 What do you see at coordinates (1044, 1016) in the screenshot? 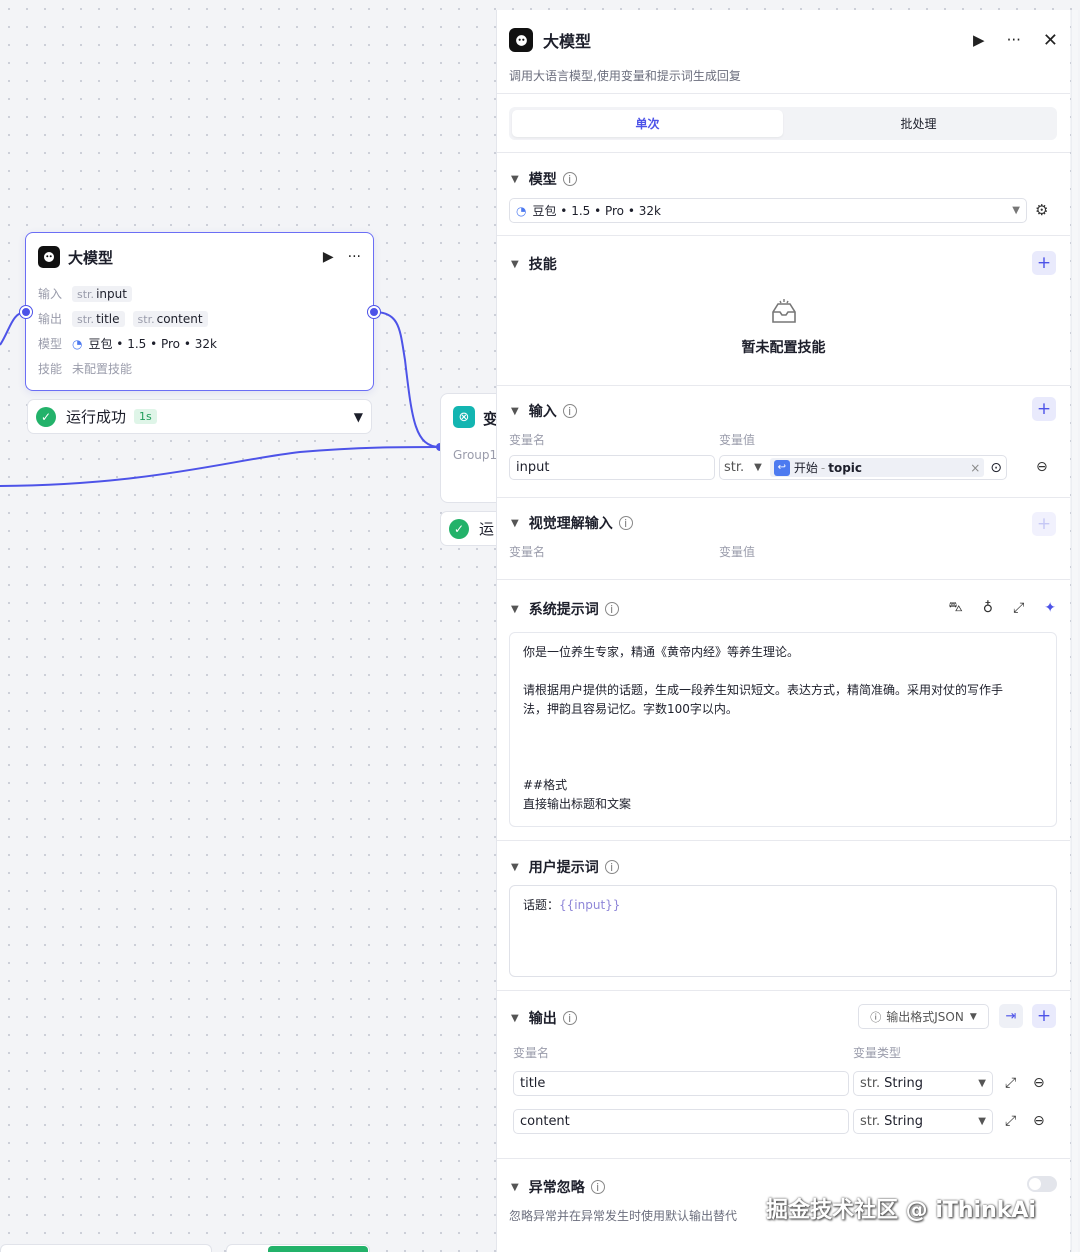
I see `add-output-button: +` at bounding box center [1044, 1016].